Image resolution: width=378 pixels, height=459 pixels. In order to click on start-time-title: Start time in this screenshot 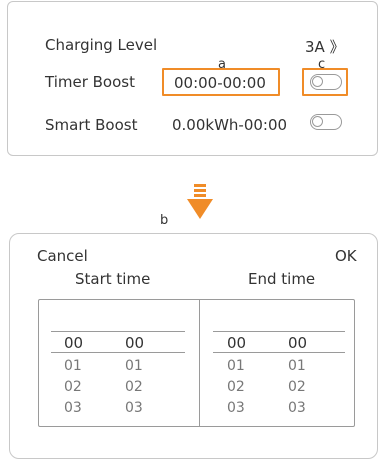, I will do `click(113, 279)`.